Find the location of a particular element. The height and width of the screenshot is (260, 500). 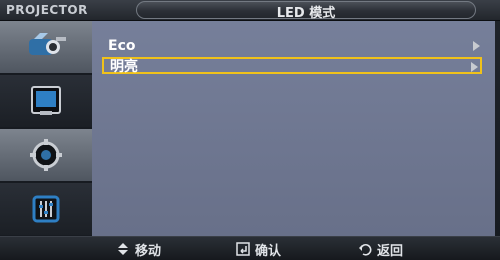

sidebar-item-settings is located at coordinates (46, 155).